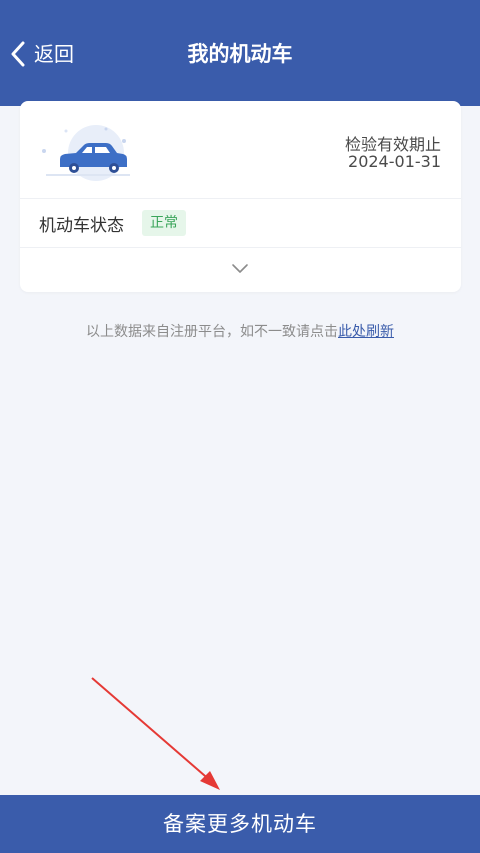 This screenshot has width=480, height=853. Describe the element at coordinates (86, 152) in the screenshot. I see `car-icon` at that location.